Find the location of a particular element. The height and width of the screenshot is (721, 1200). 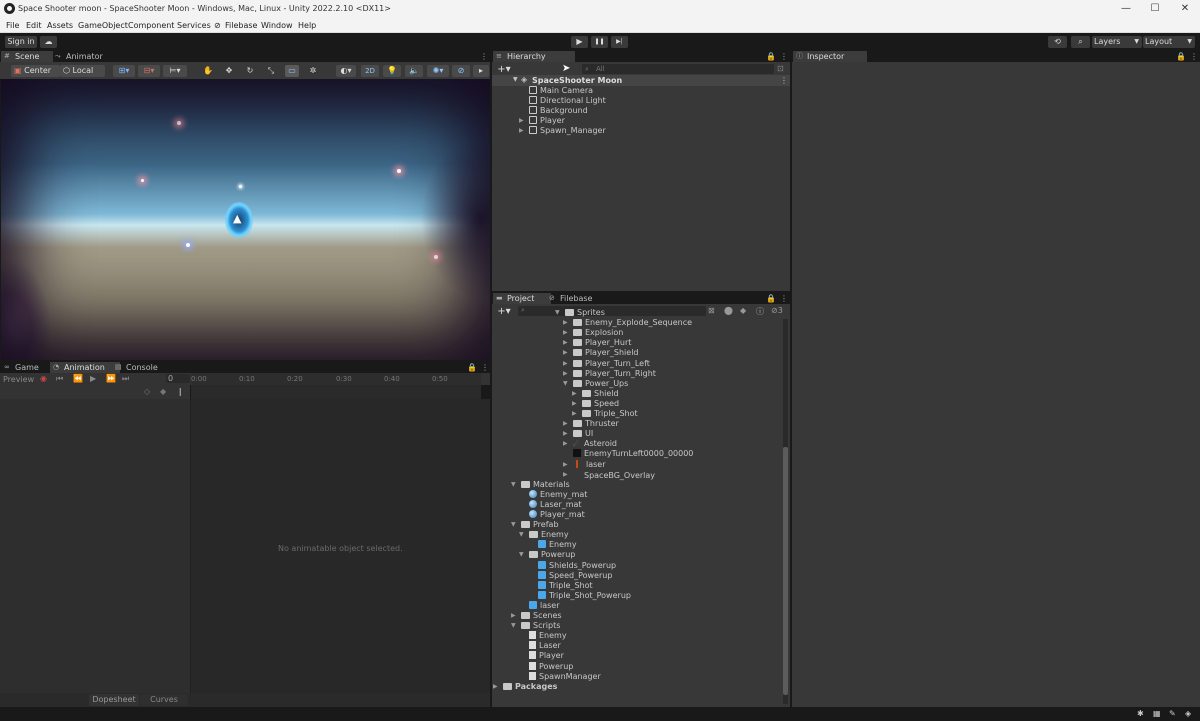

record-icon: ◉ is located at coordinates (43, 378).